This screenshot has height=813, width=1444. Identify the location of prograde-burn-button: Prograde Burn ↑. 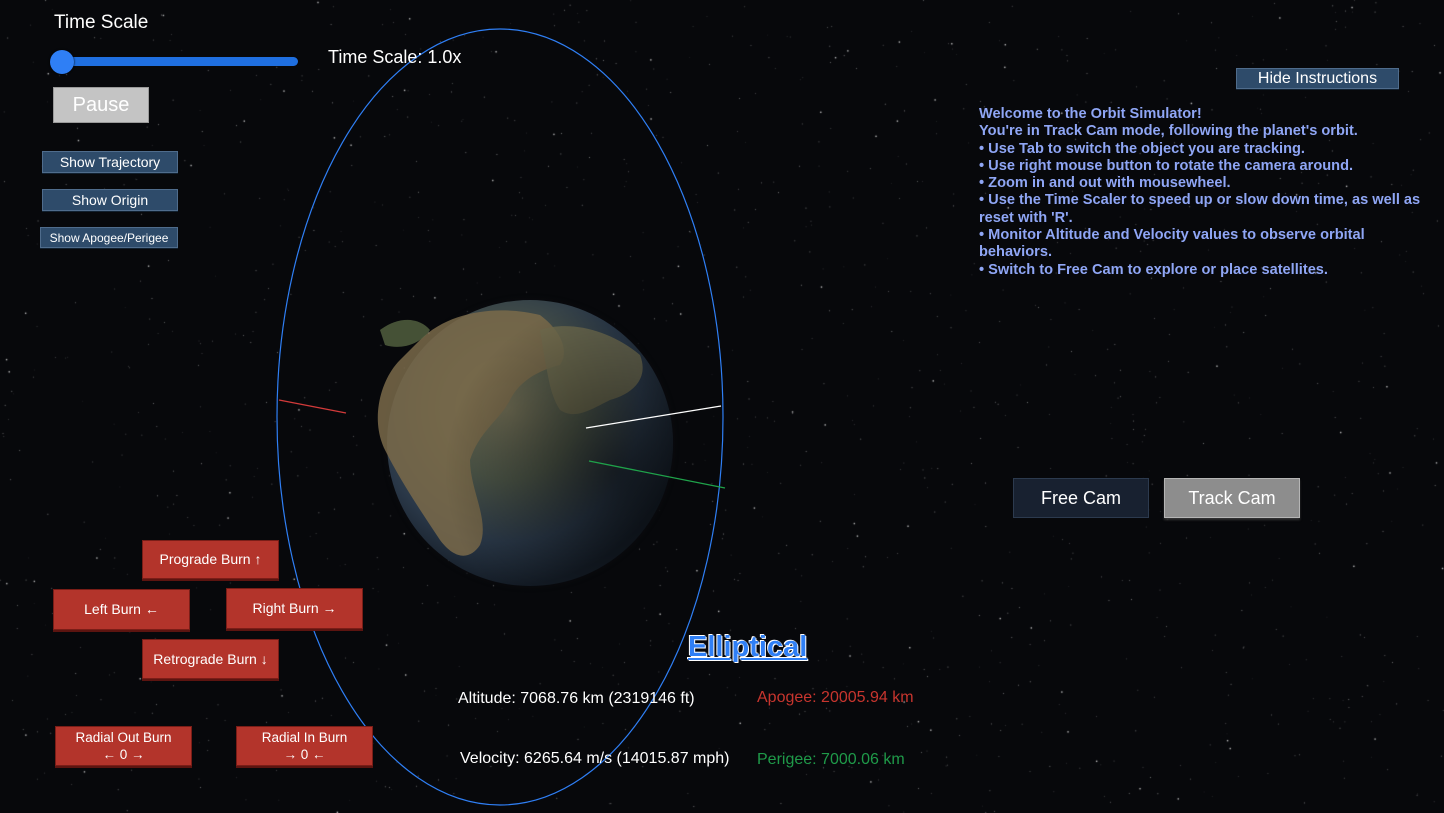
(210, 559).